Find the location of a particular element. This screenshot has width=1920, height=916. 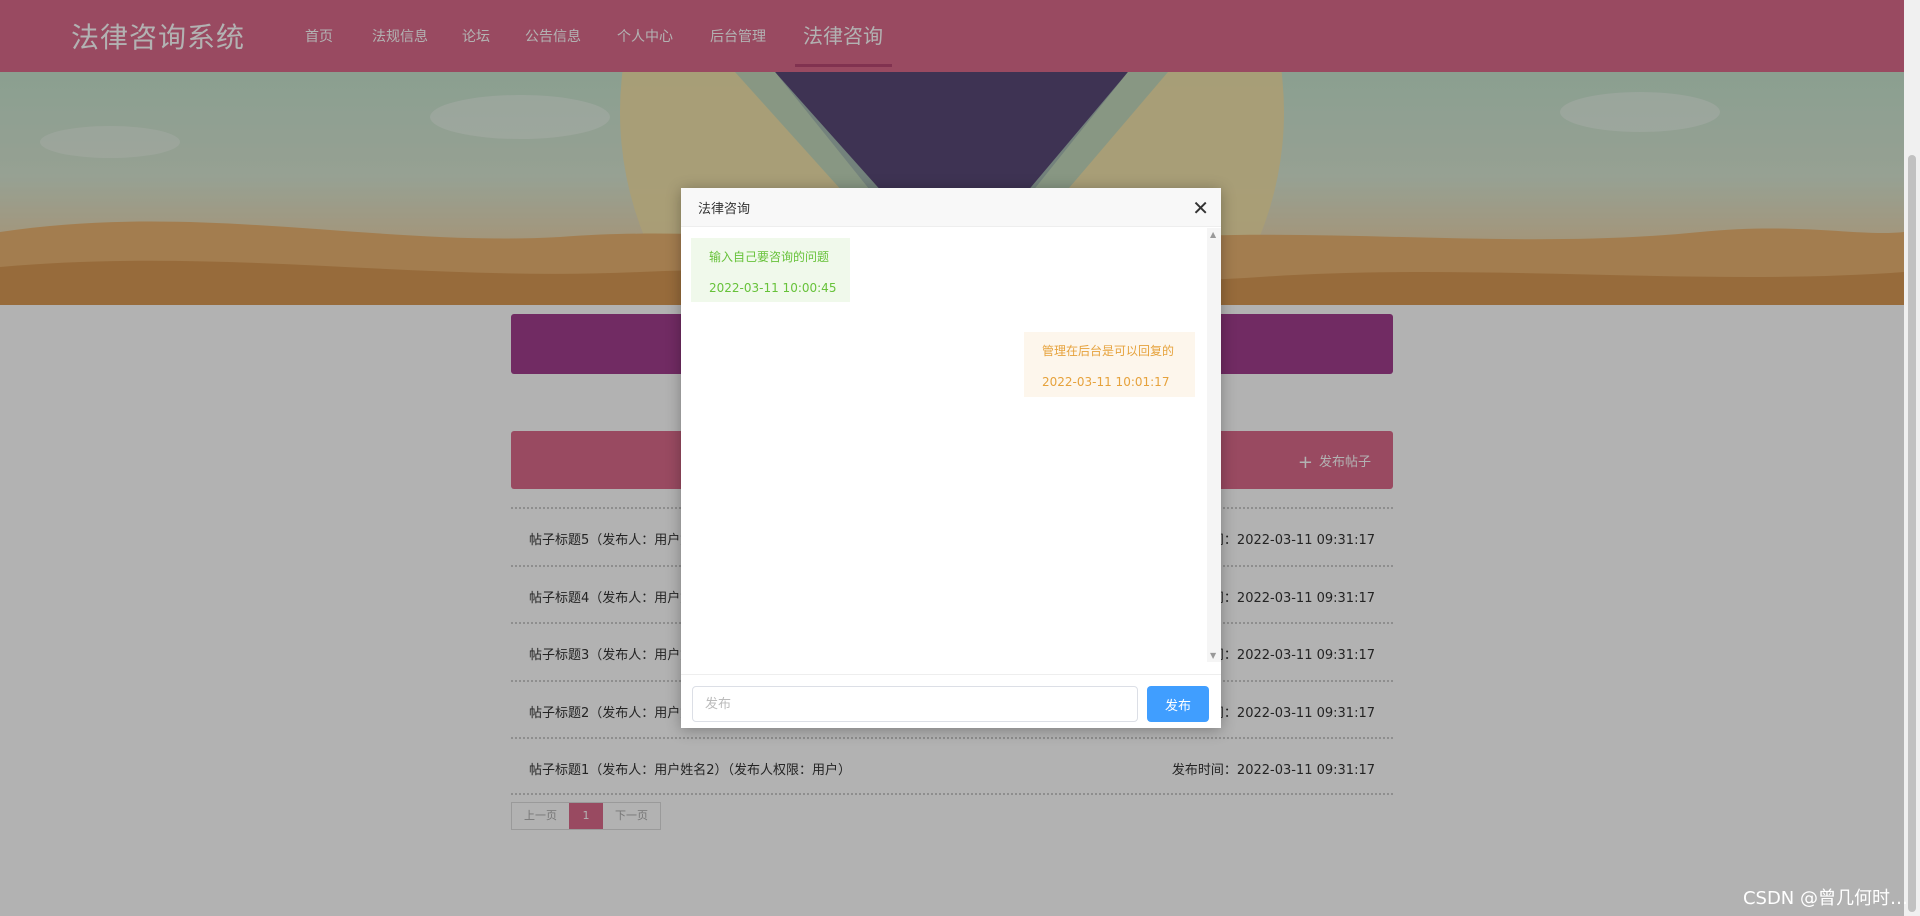

message-time: 2022-03-11 10:01:17 is located at coordinates (1106, 382).